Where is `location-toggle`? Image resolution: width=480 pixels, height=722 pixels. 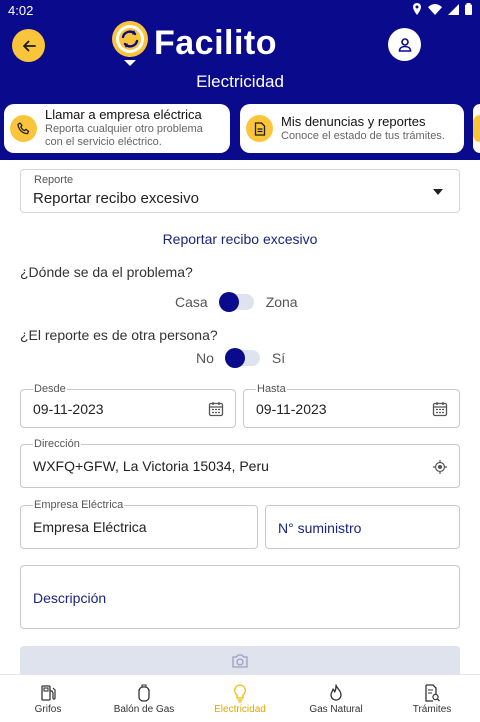
location-toggle is located at coordinates (236, 302).